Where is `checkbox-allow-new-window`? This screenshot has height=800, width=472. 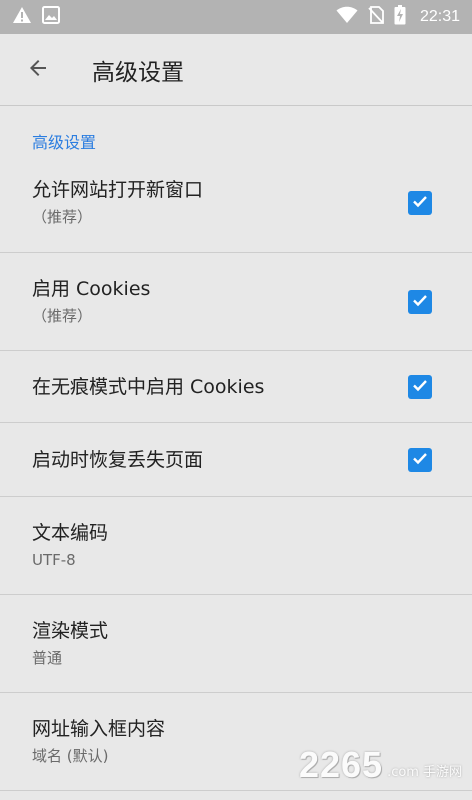
checkbox-allow-new-window is located at coordinates (420, 202).